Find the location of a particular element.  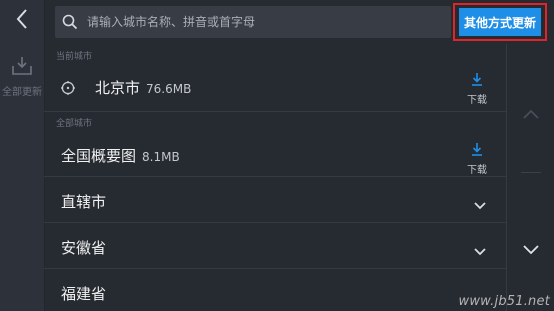

list-item-group: 福建省 is located at coordinates (275, 290).